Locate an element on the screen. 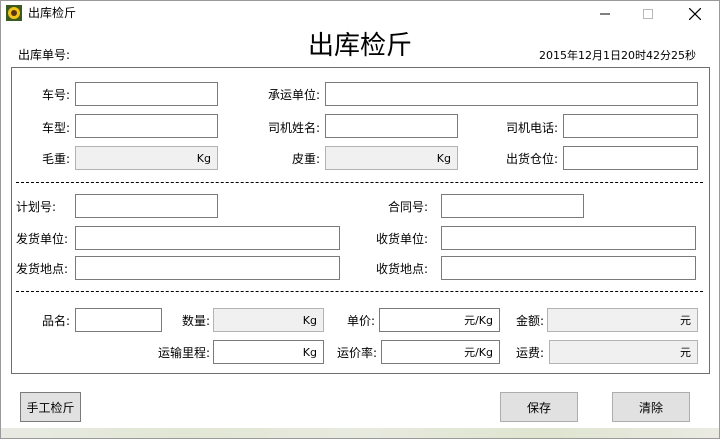 This screenshot has width=720, height=439. sunflower-icon is located at coordinates (14, 13).